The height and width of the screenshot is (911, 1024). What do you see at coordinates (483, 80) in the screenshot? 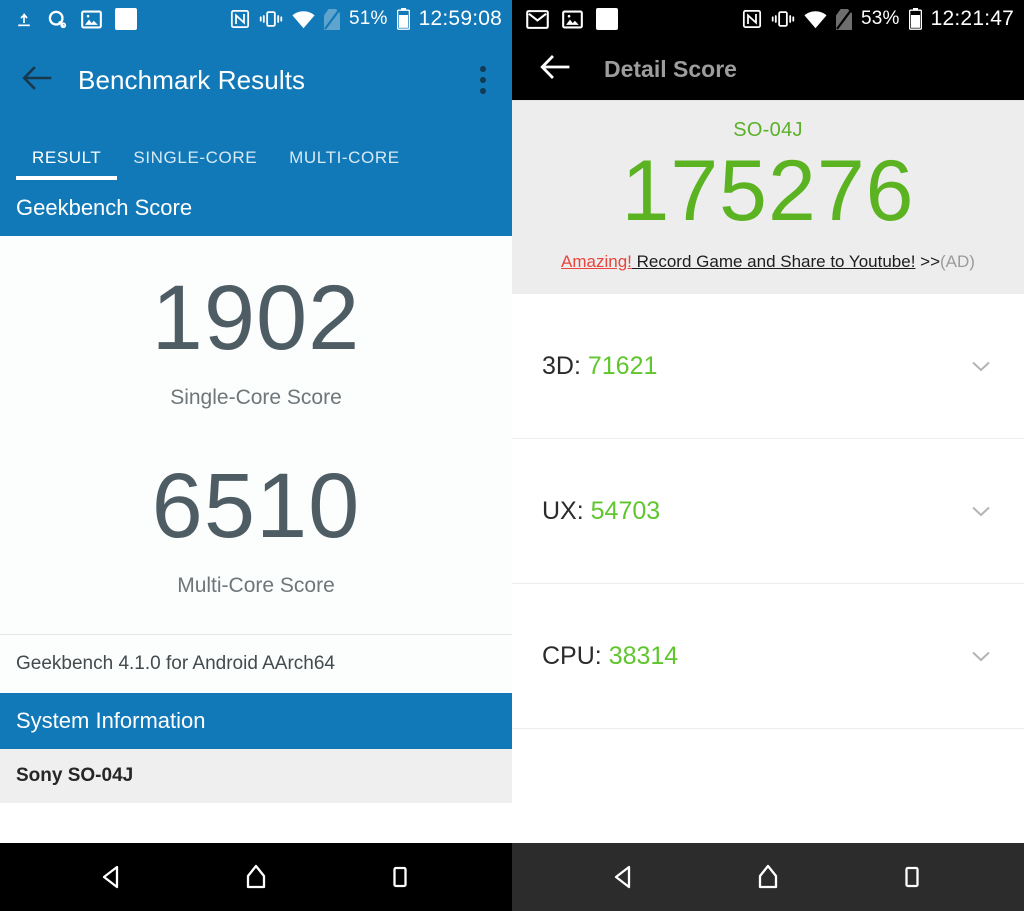
I see `overflow-menu-icon` at bounding box center [483, 80].